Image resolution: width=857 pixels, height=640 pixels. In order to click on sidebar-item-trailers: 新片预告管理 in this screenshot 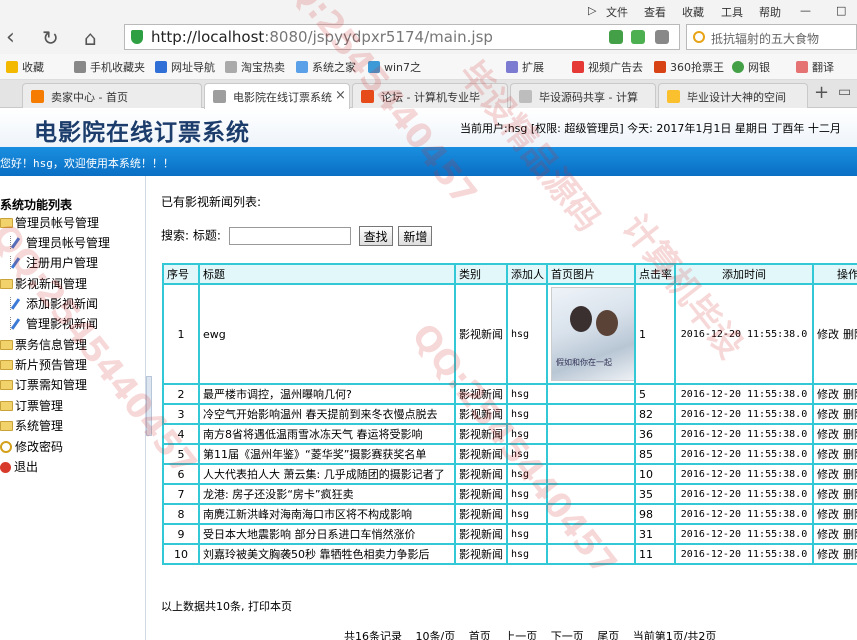, I will do `click(43, 364)`.